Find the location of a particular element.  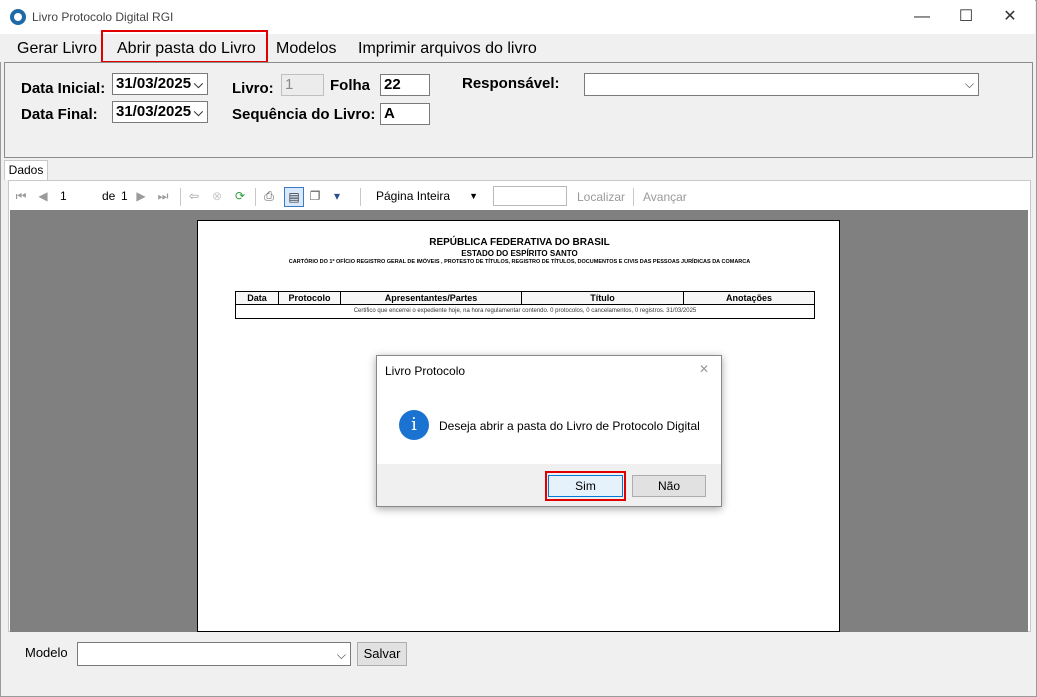

first-page-icon: ⏮ is located at coordinates (21, 196).